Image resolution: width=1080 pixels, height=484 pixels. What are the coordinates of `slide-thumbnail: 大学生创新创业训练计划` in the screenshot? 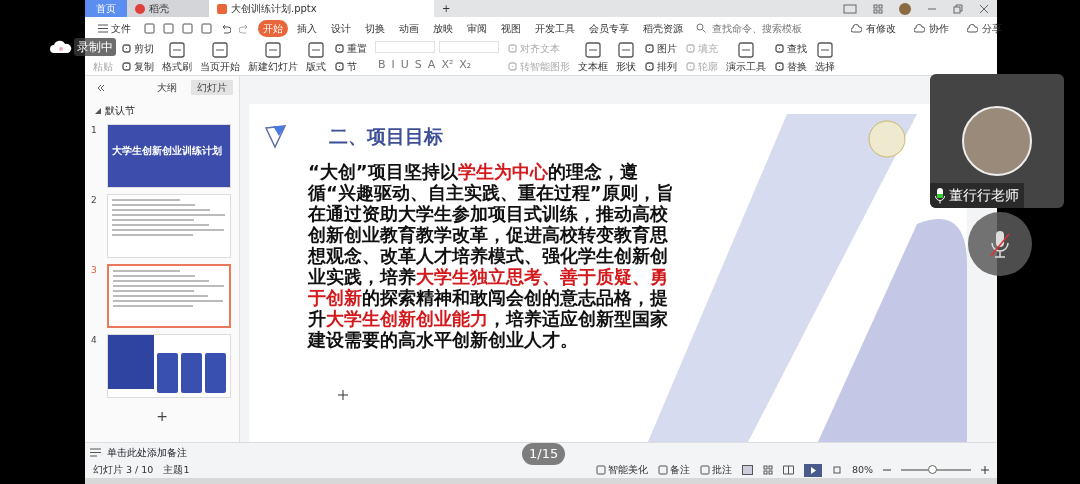 It's located at (169, 156).